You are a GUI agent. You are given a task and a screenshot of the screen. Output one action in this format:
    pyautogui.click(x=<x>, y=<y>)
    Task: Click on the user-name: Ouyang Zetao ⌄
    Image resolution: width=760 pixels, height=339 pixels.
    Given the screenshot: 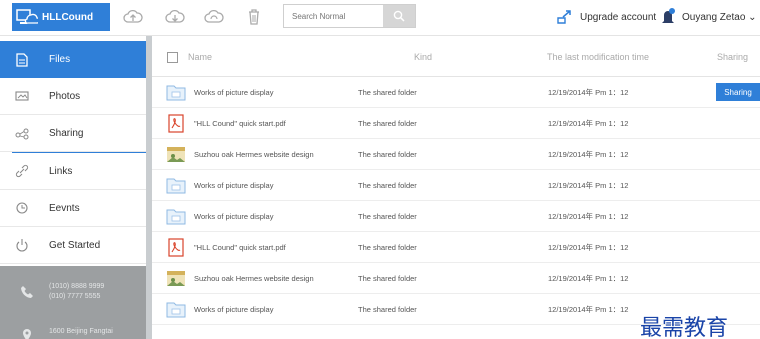 What is the action you would take?
    pyautogui.click(x=719, y=17)
    